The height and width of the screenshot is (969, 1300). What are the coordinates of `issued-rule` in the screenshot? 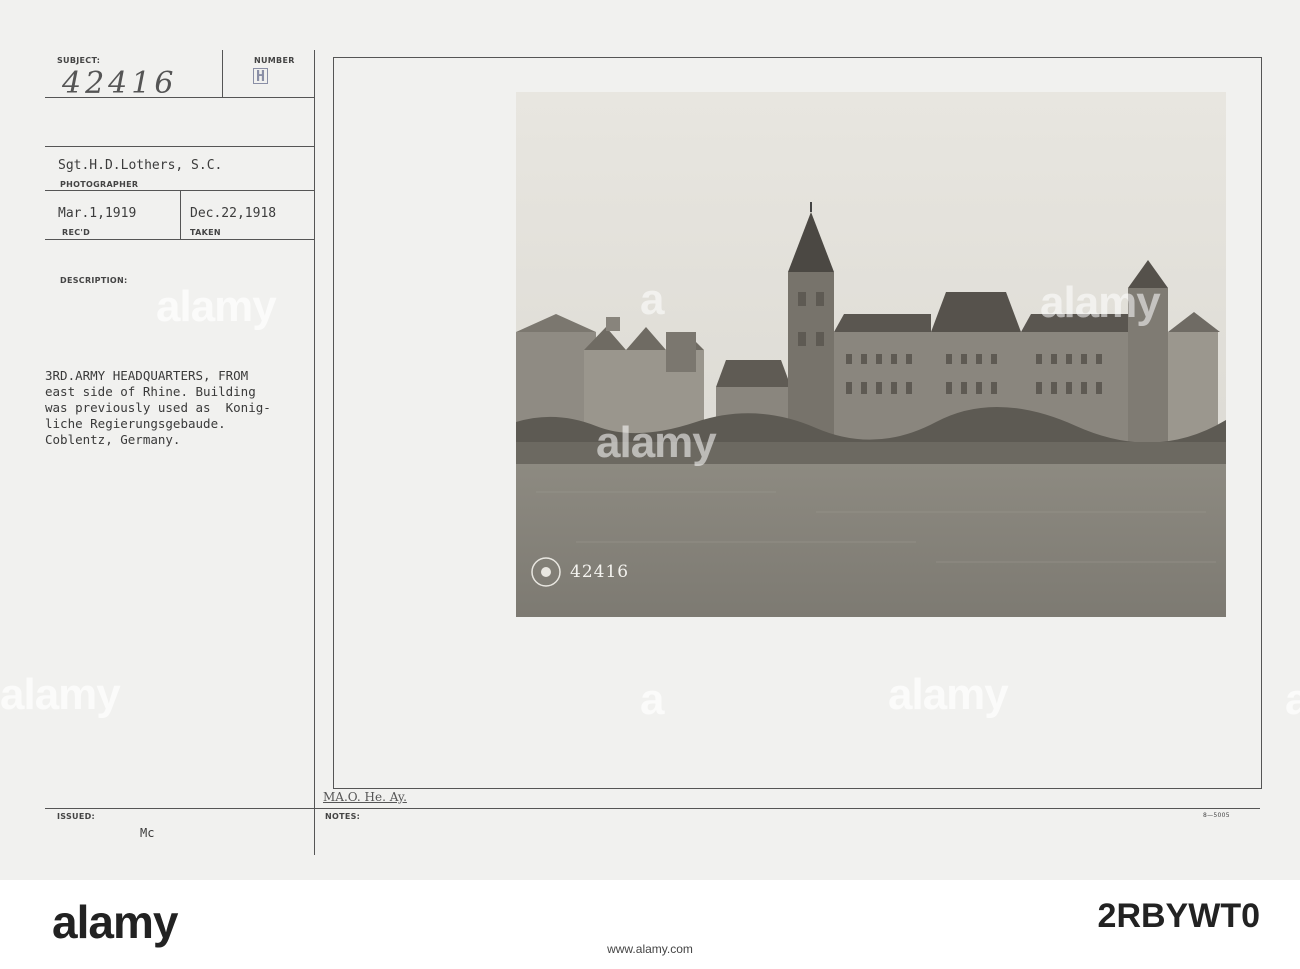 It's located at (652, 808).